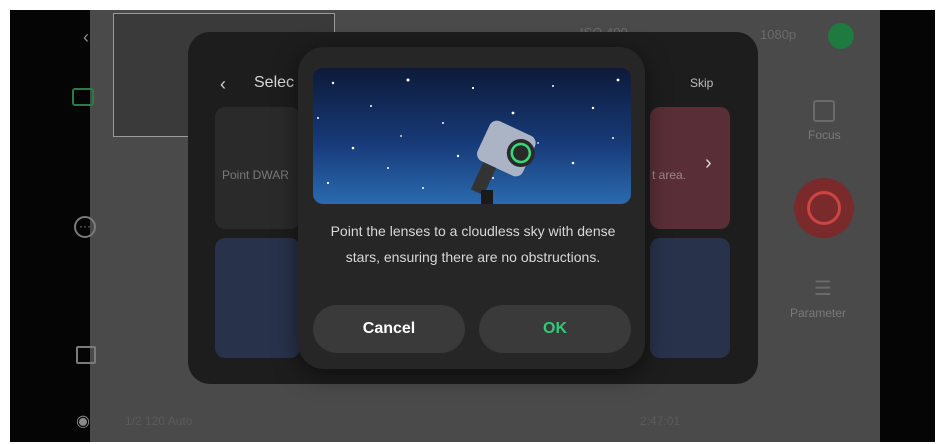 The width and height of the screenshot is (945, 444). I want to click on card-caption: Point DWAR, so click(255, 175).